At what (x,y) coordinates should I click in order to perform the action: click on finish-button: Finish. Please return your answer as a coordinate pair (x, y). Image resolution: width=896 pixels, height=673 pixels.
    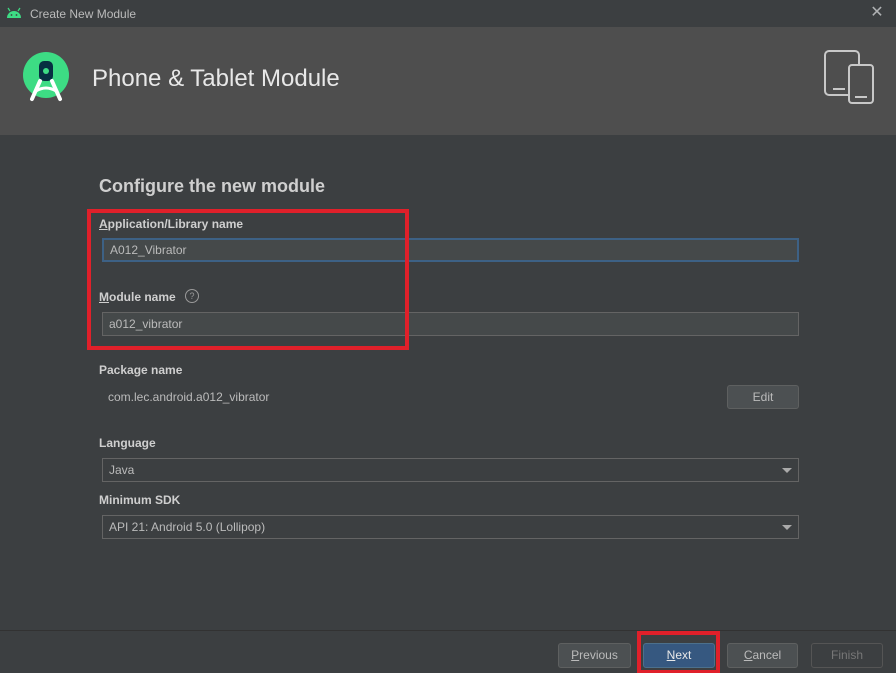
    Looking at the image, I should click on (847, 655).